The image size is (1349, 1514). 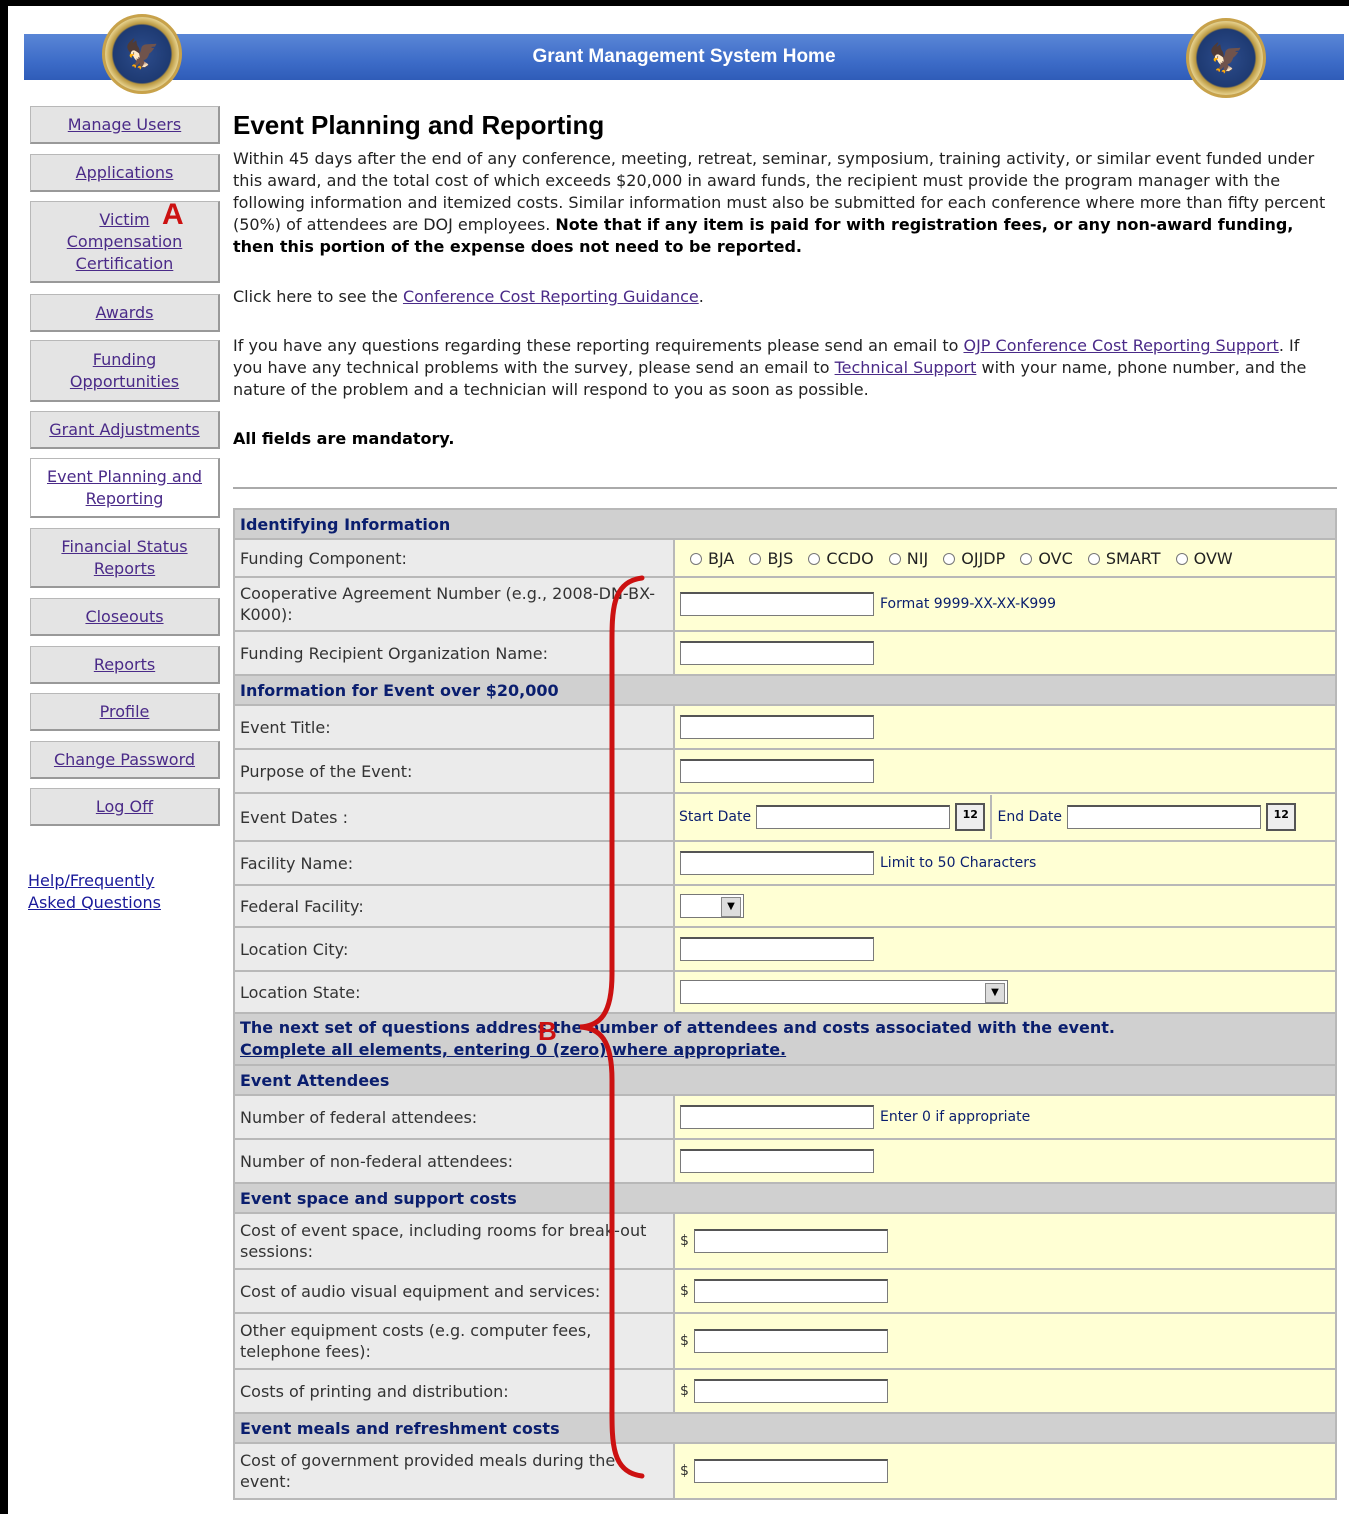 What do you see at coordinates (1181, 558) in the screenshot?
I see `radio-ovw` at bounding box center [1181, 558].